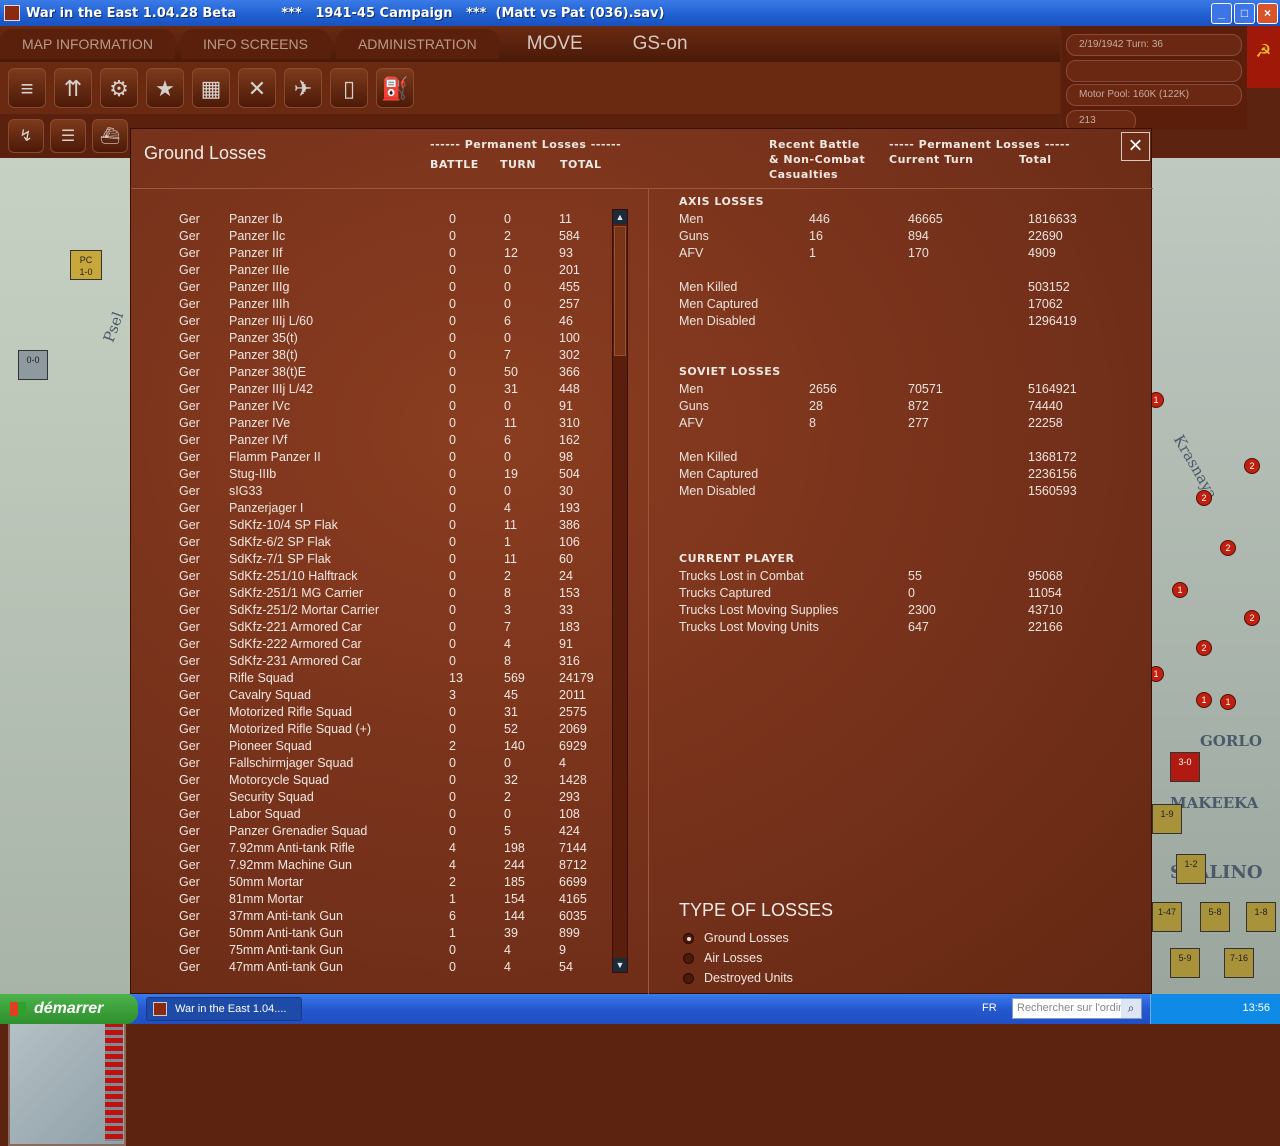  What do you see at coordinates (381, 746) in the screenshot?
I see `table-row: Ger Pioneer Squad 2 140 6929` at bounding box center [381, 746].